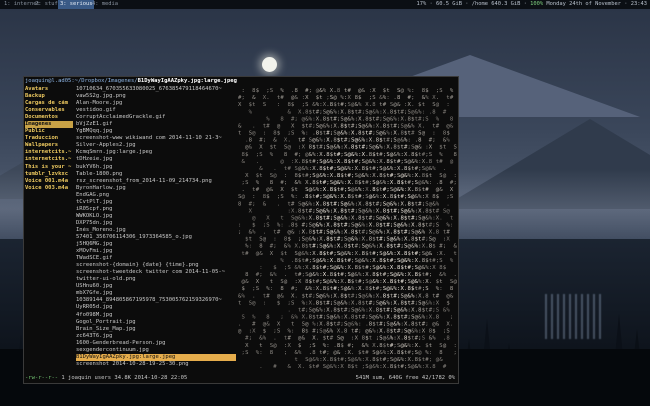 The image size is (650, 406). I want to click on directory-item: Traduccion, so click(49, 138).